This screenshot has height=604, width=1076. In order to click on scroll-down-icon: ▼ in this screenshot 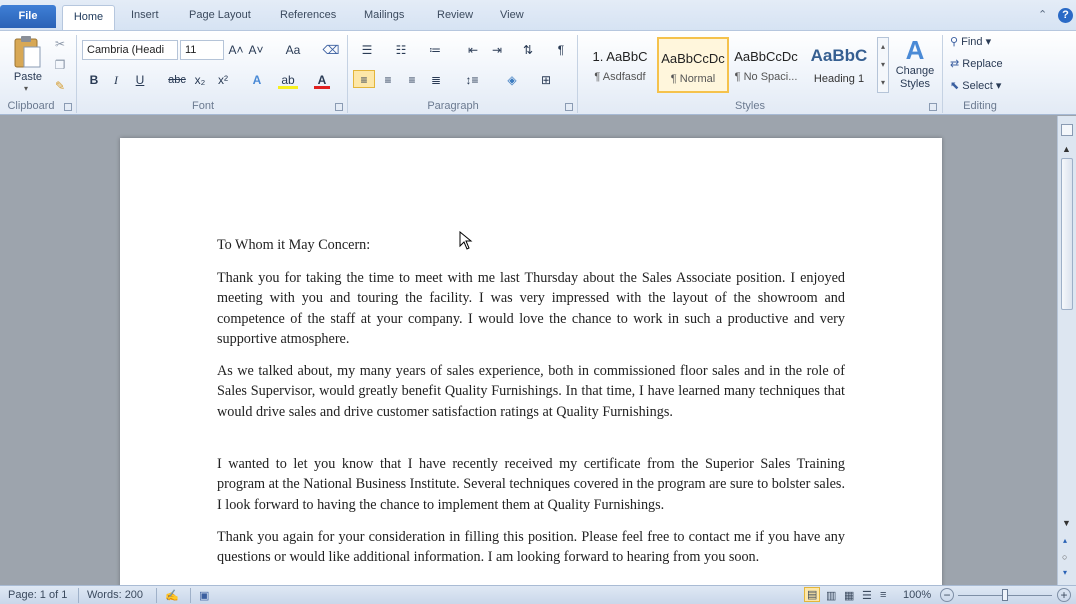, I will do `click(1066, 523)`.